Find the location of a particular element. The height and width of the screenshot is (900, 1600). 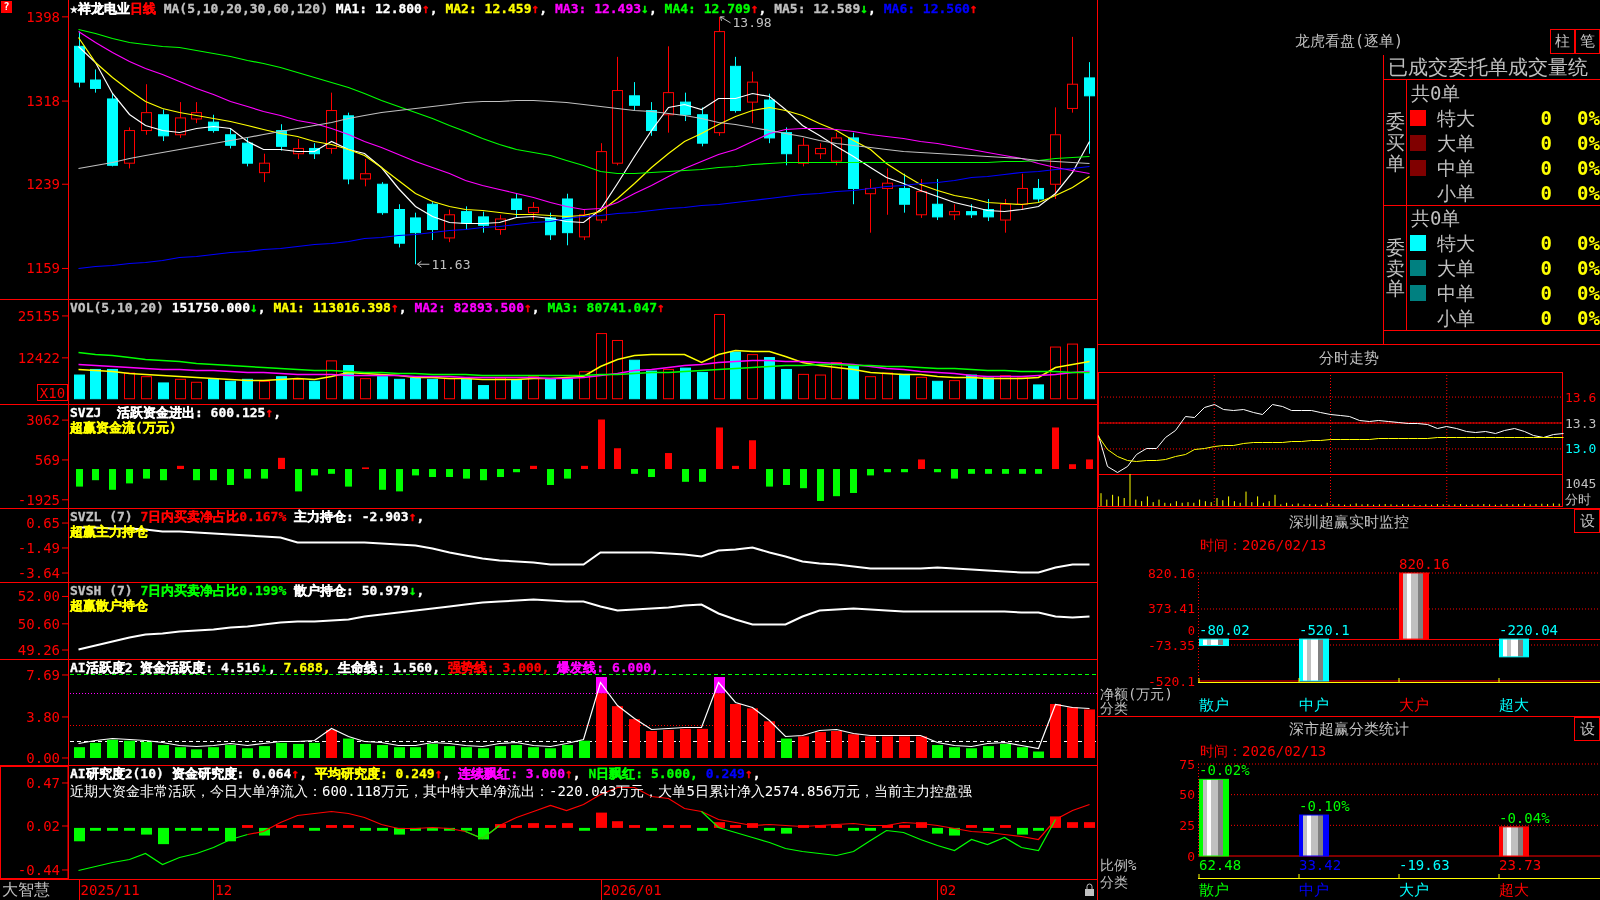

group-label: 委卖单 is located at coordinates (1395, 268).